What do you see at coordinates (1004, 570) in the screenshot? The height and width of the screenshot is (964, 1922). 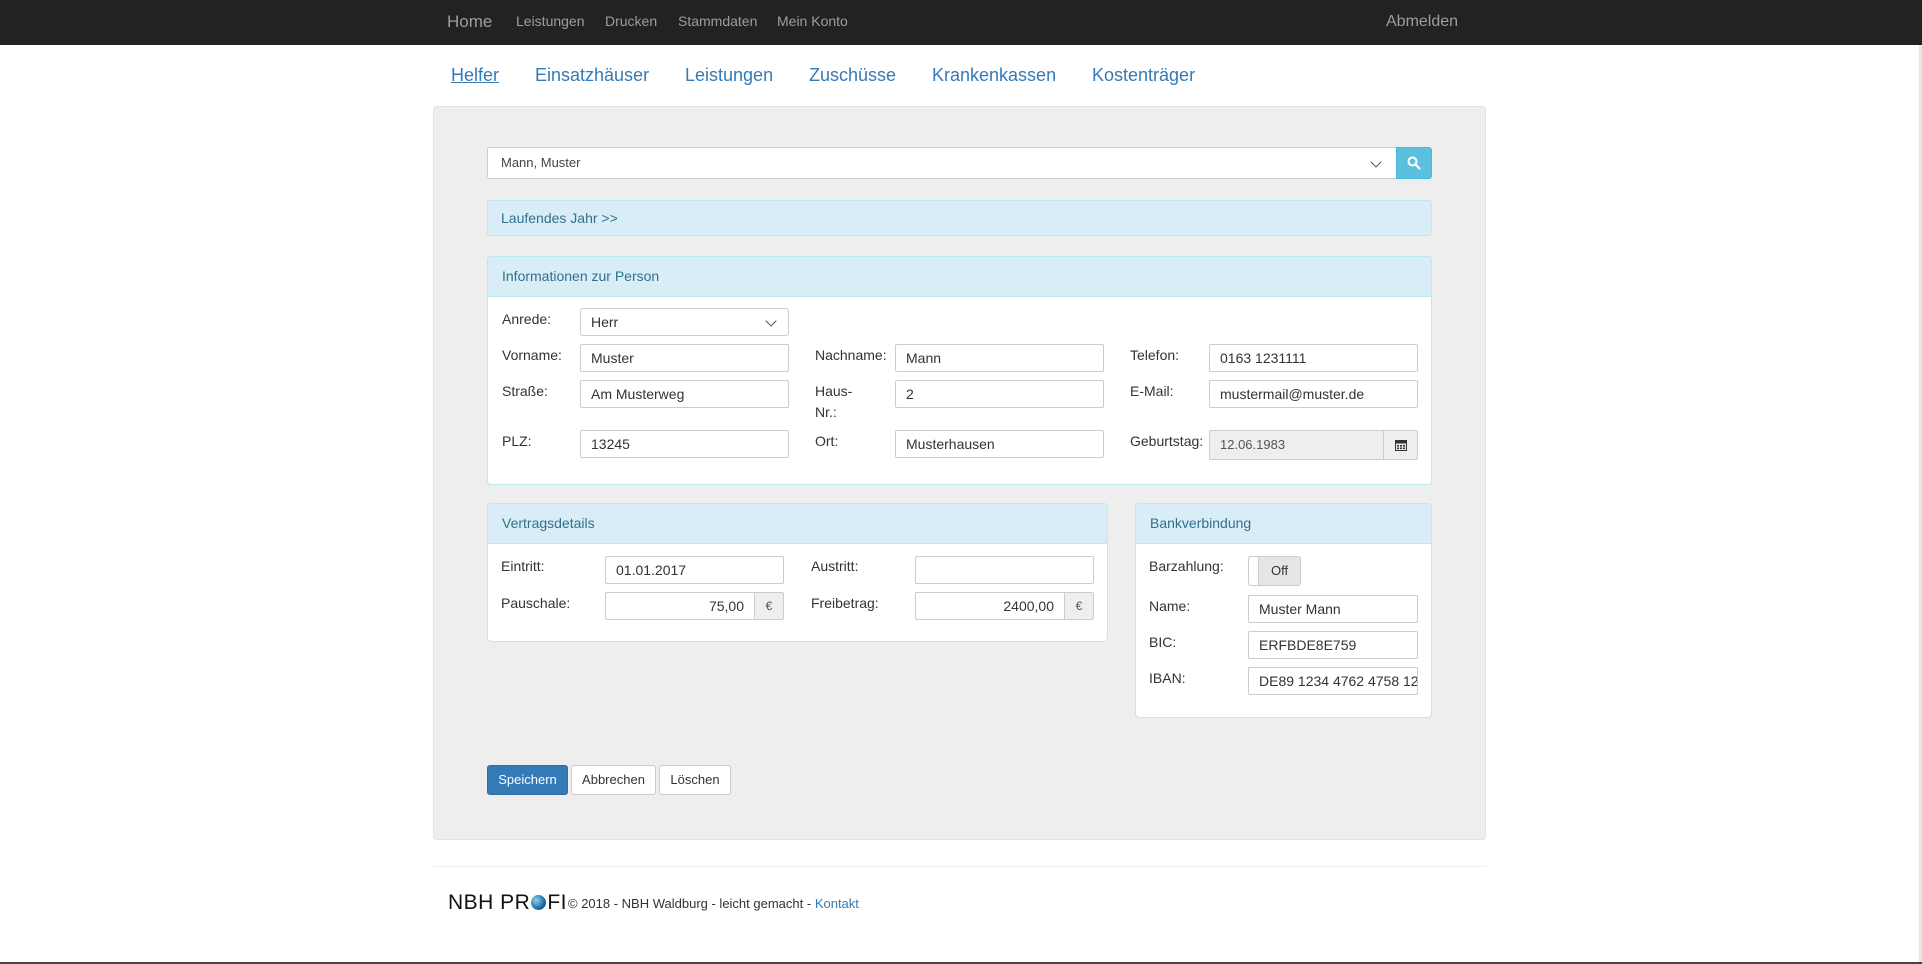 I see `austritt-field` at bounding box center [1004, 570].